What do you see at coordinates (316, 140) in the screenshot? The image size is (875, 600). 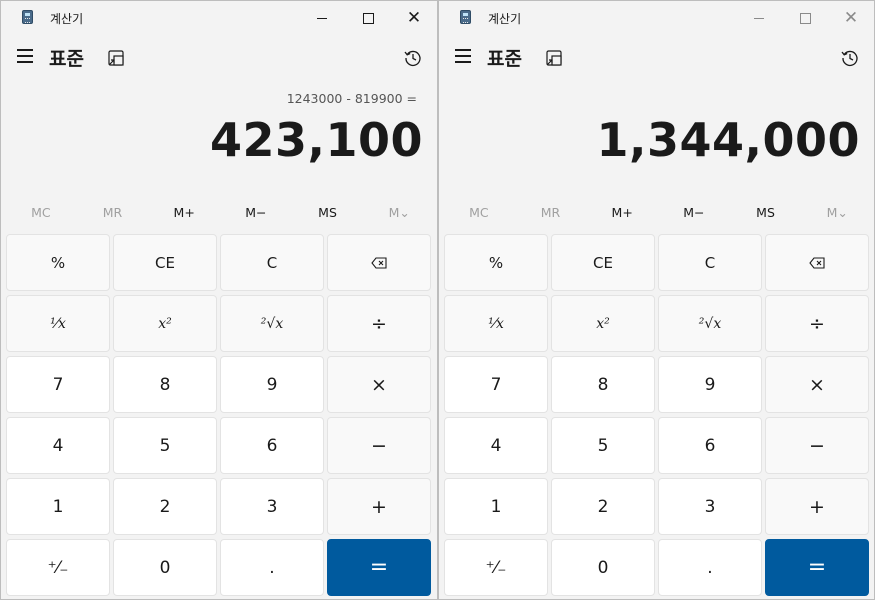 I see `result-display: 423,100` at bounding box center [316, 140].